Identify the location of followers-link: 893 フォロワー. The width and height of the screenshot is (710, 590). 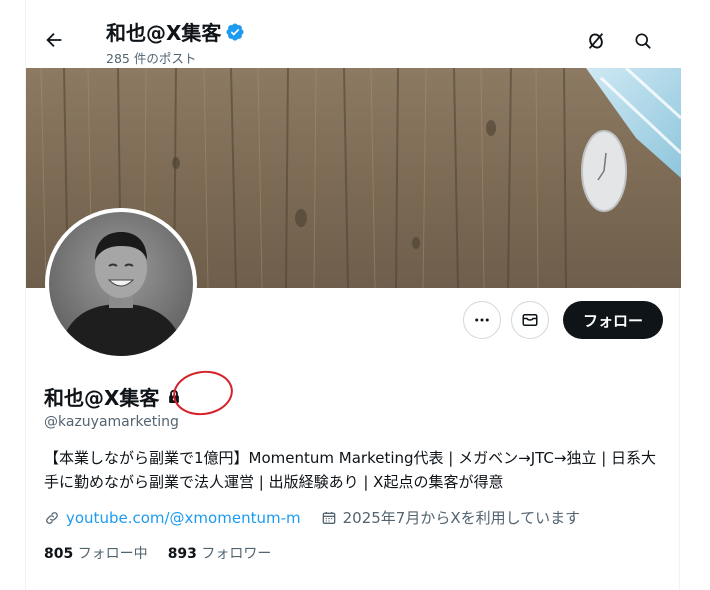
(220, 553).